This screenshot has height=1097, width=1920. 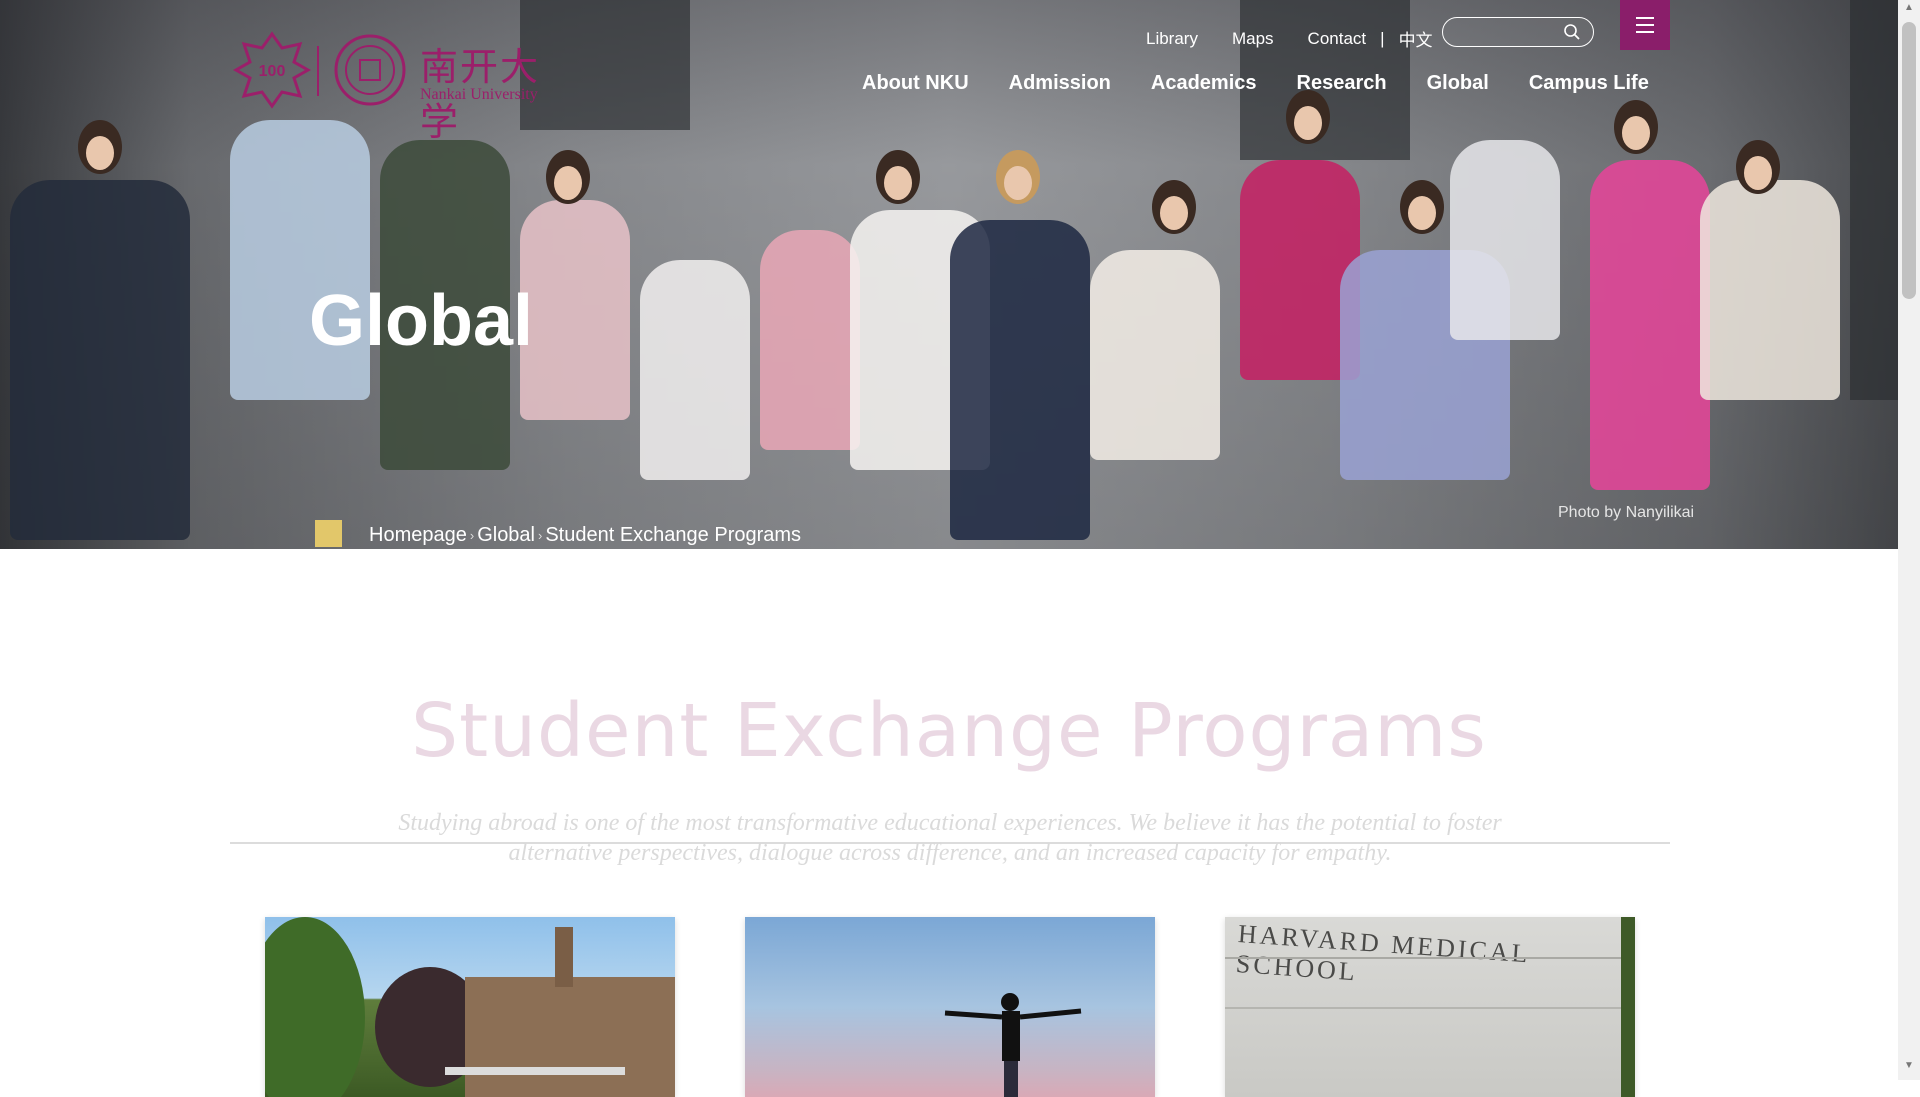 I want to click on menu-button, so click(x=1645, y=25).